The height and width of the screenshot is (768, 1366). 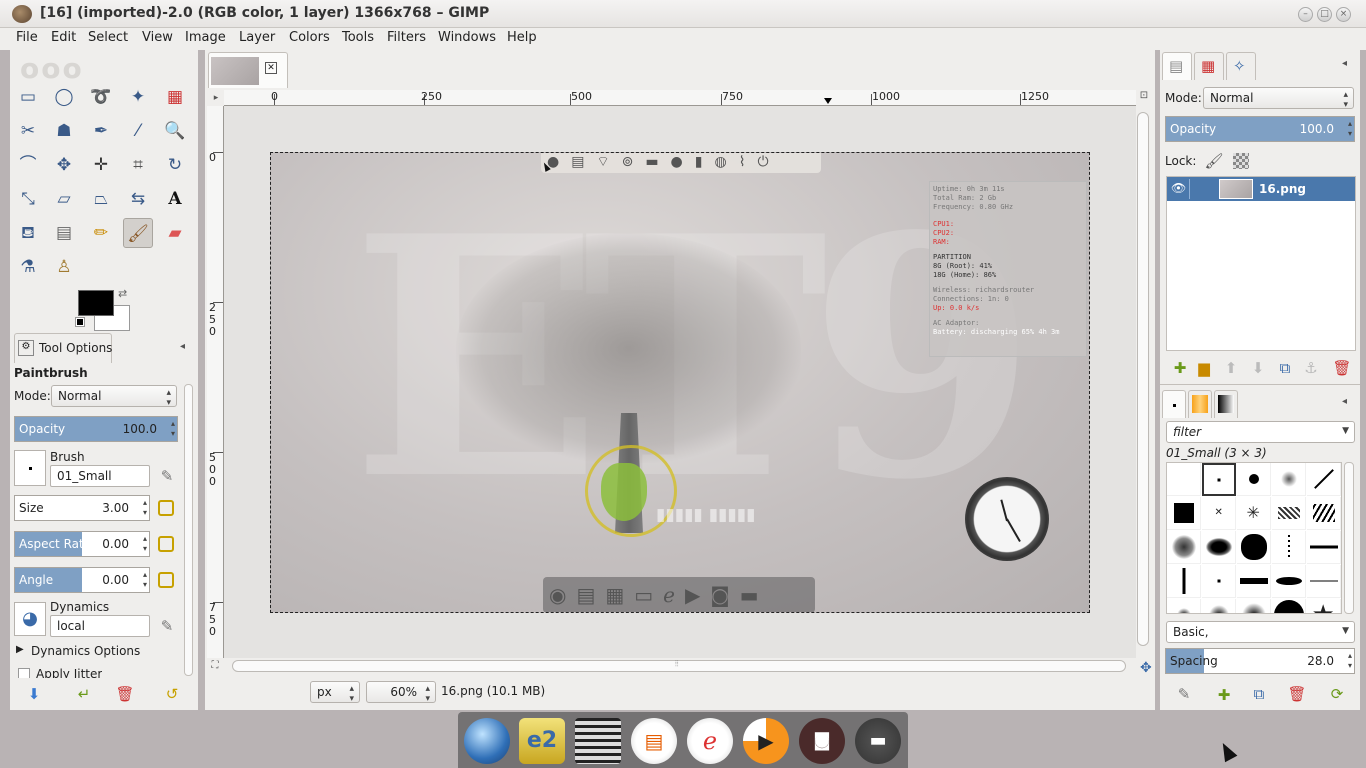 I want to click on brushes-tab-icon, so click(x=1174, y=404).